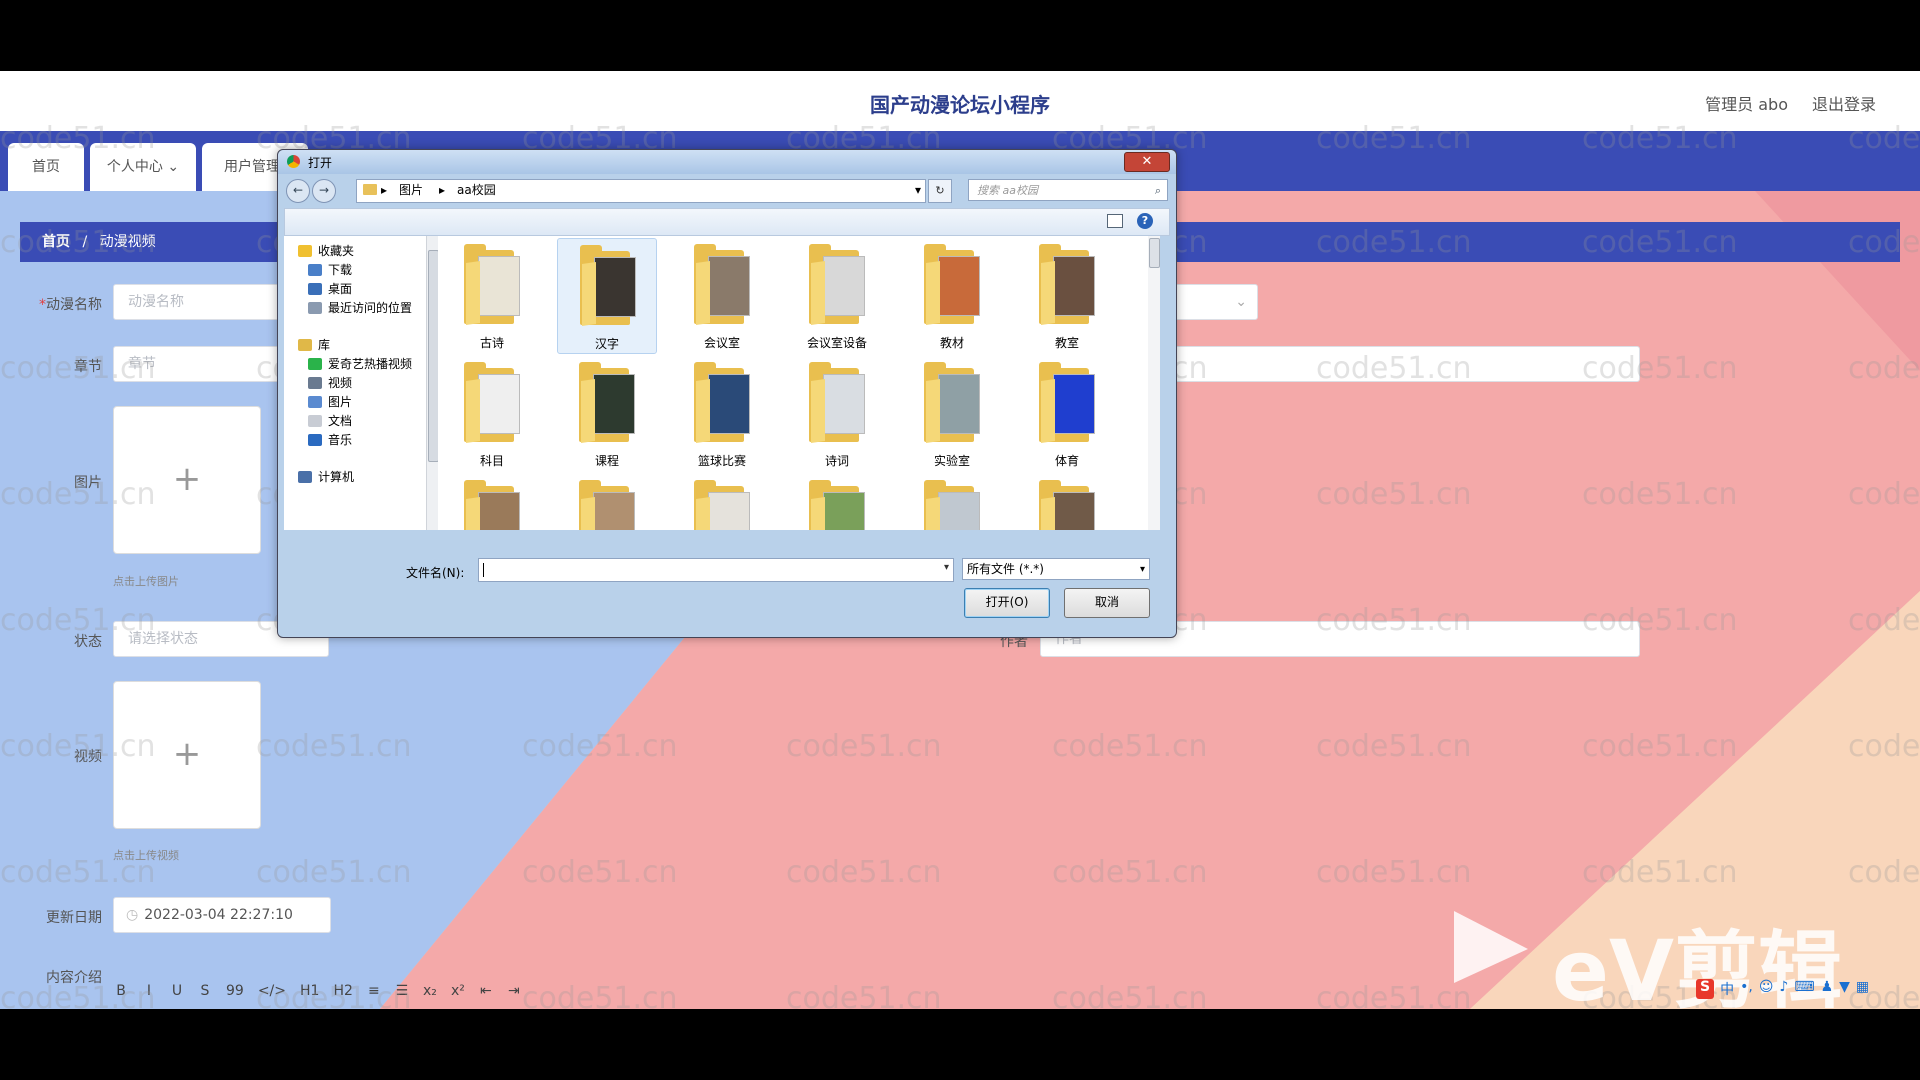 The width and height of the screenshot is (1920, 1080). What do you see at coordinates (458, 991) in the screenshot?
I see `toolbar-button: x²` at bounding box center [458, 991].